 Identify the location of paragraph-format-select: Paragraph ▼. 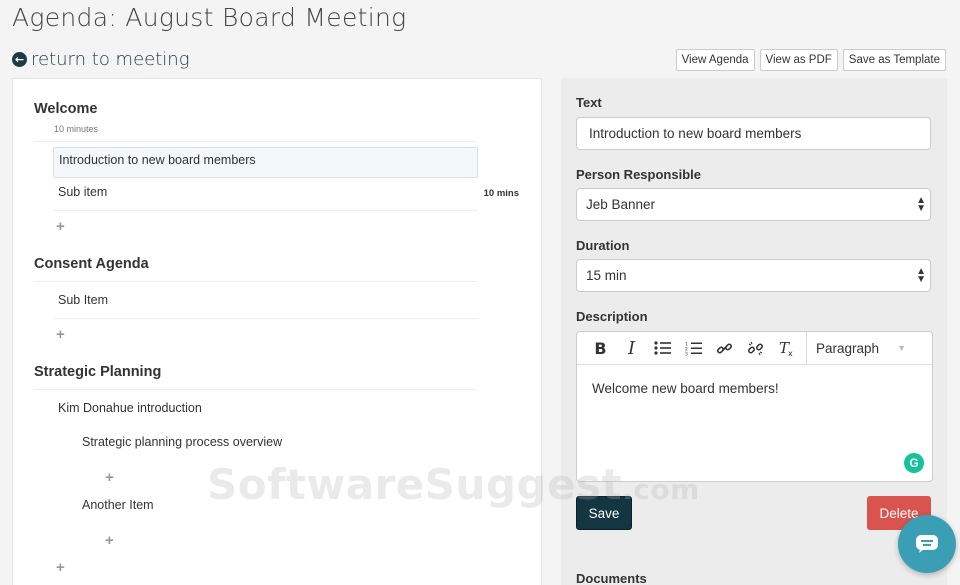
(869, 348).